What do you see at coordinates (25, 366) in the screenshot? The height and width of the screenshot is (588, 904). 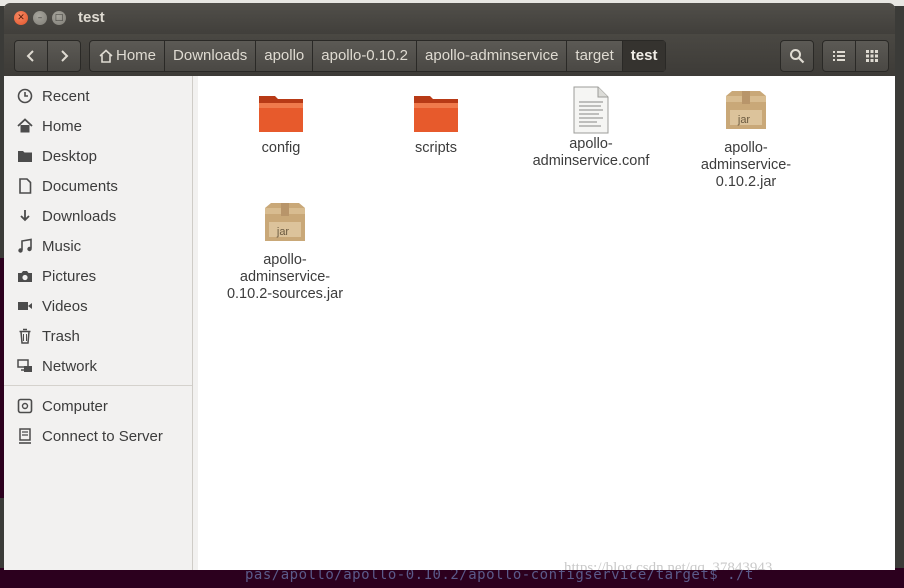 I see `network-icon` at bounding box center [25, 366].